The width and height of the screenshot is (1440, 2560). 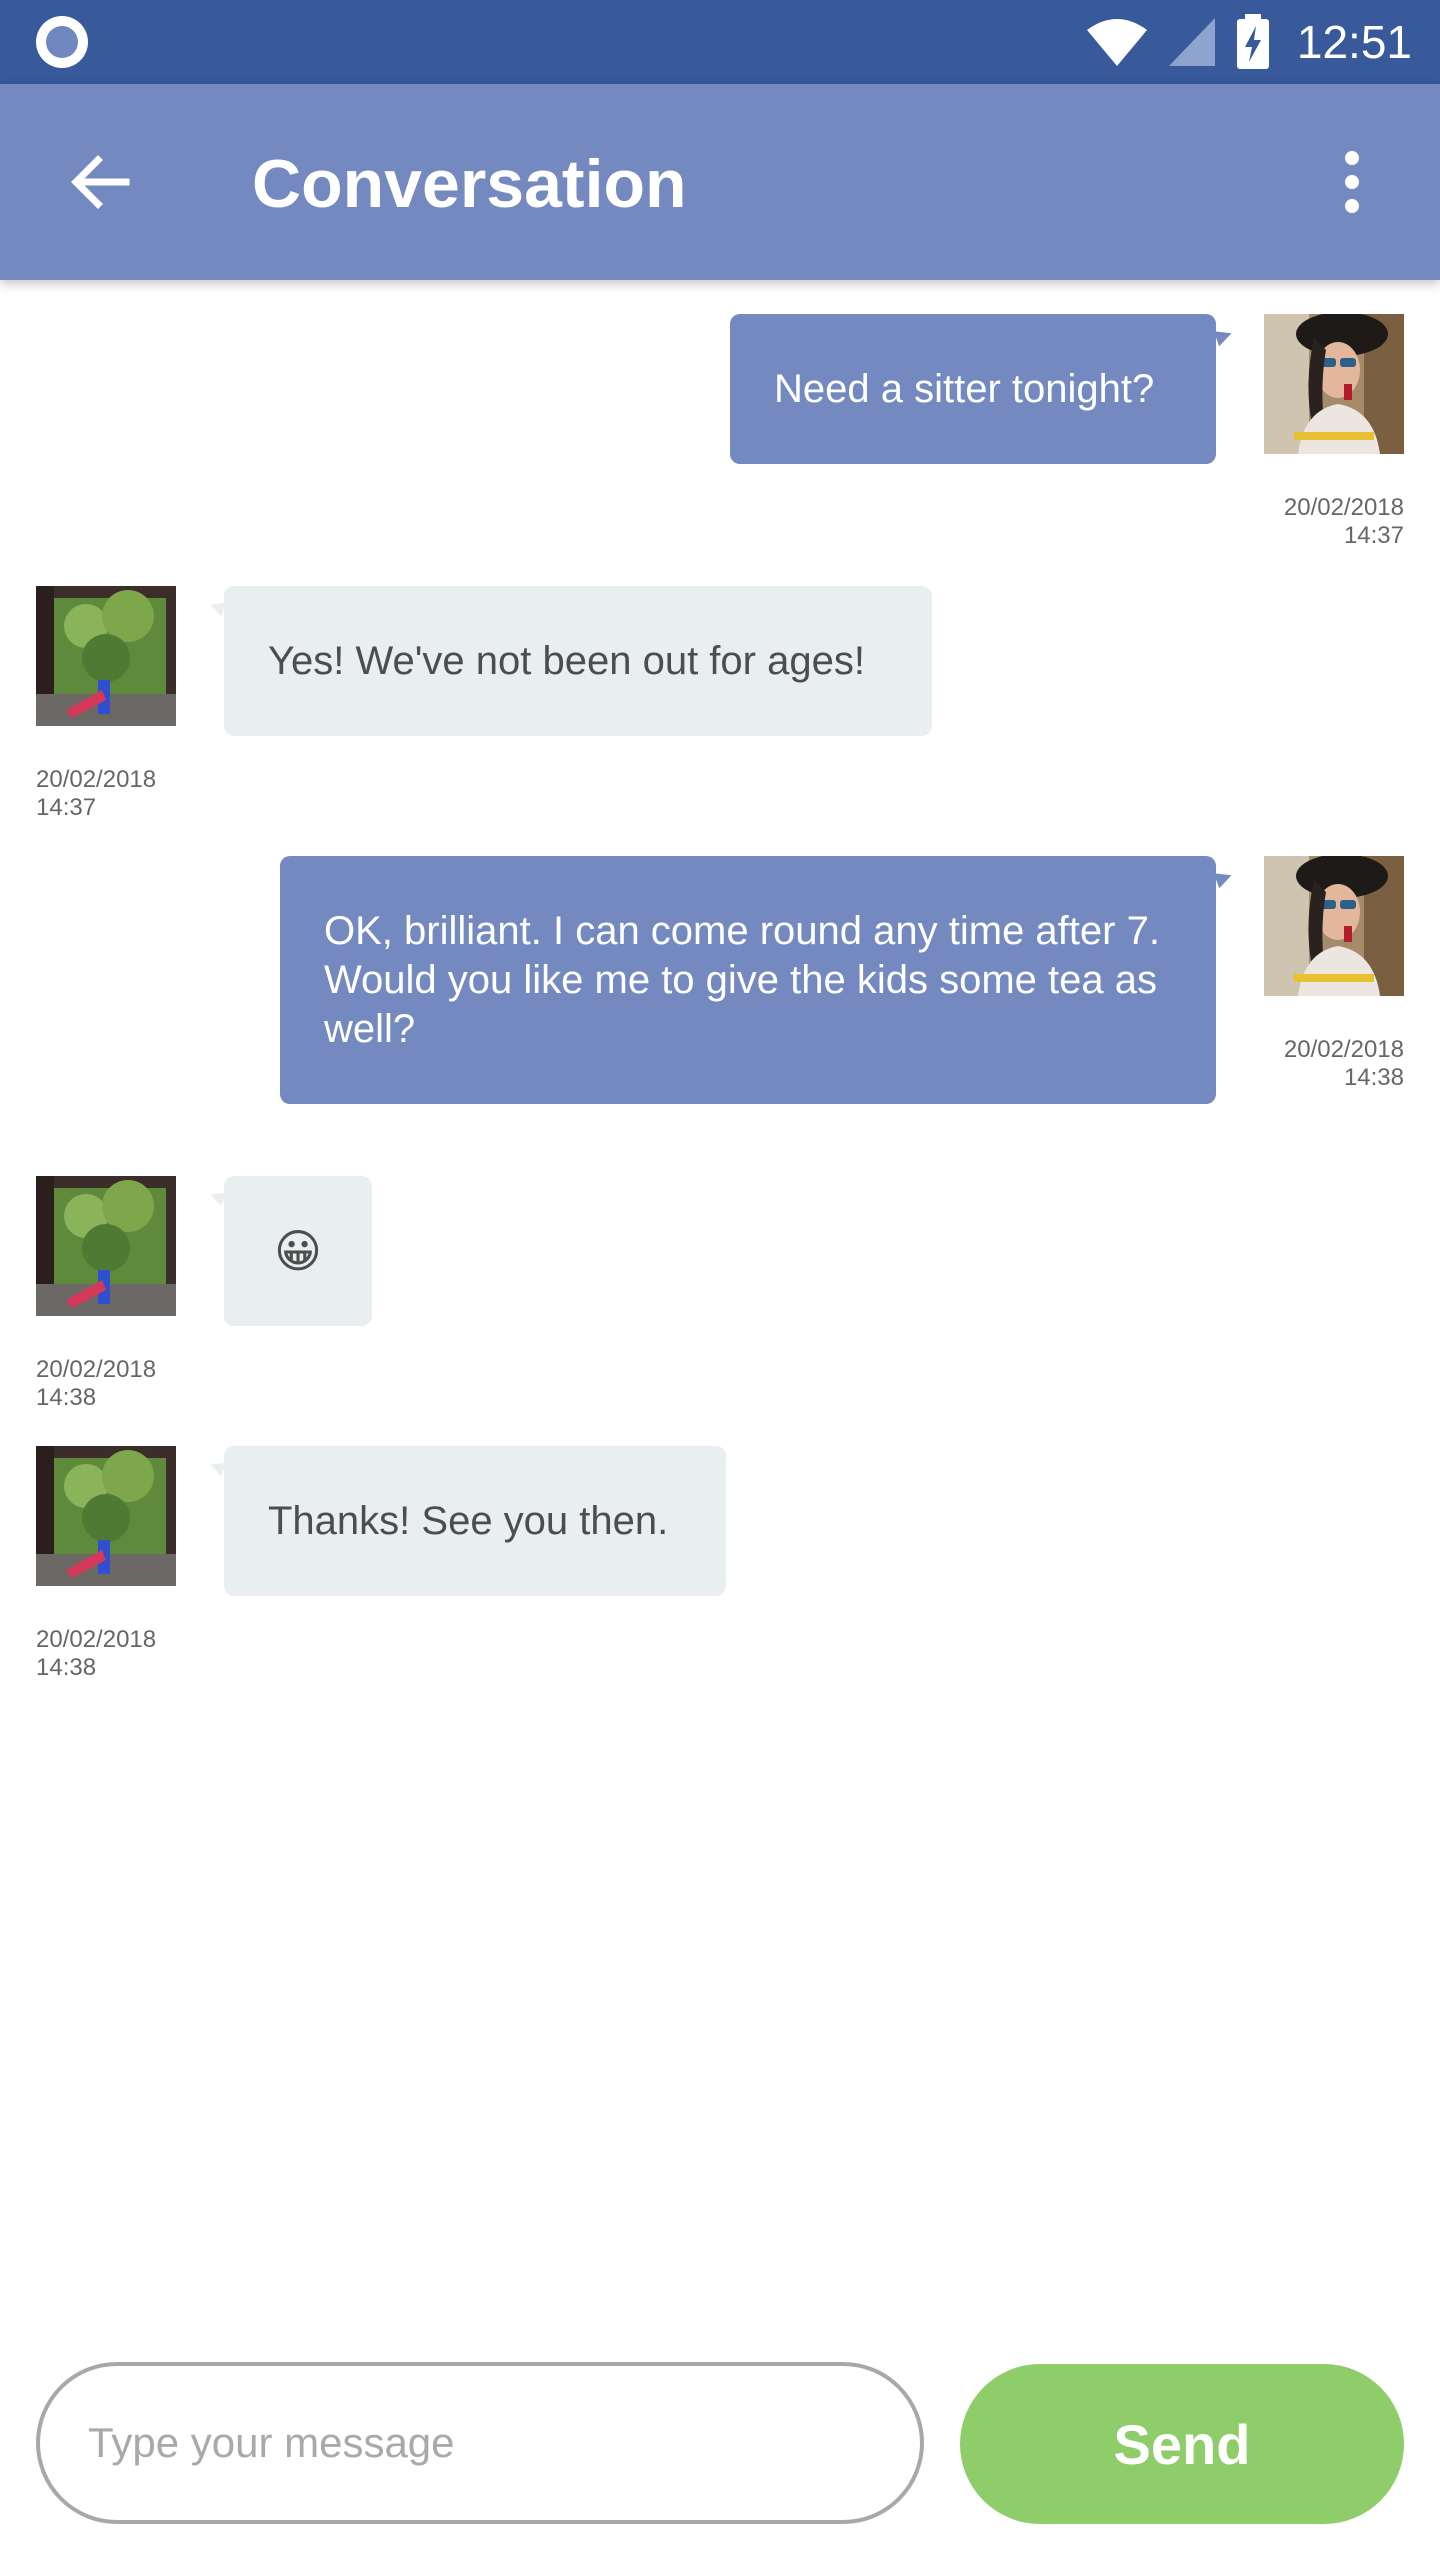 What do you see at coordinates (1191, 42) in the screenshot?
I see `signal-icon` at bounding box center [1191, 42].